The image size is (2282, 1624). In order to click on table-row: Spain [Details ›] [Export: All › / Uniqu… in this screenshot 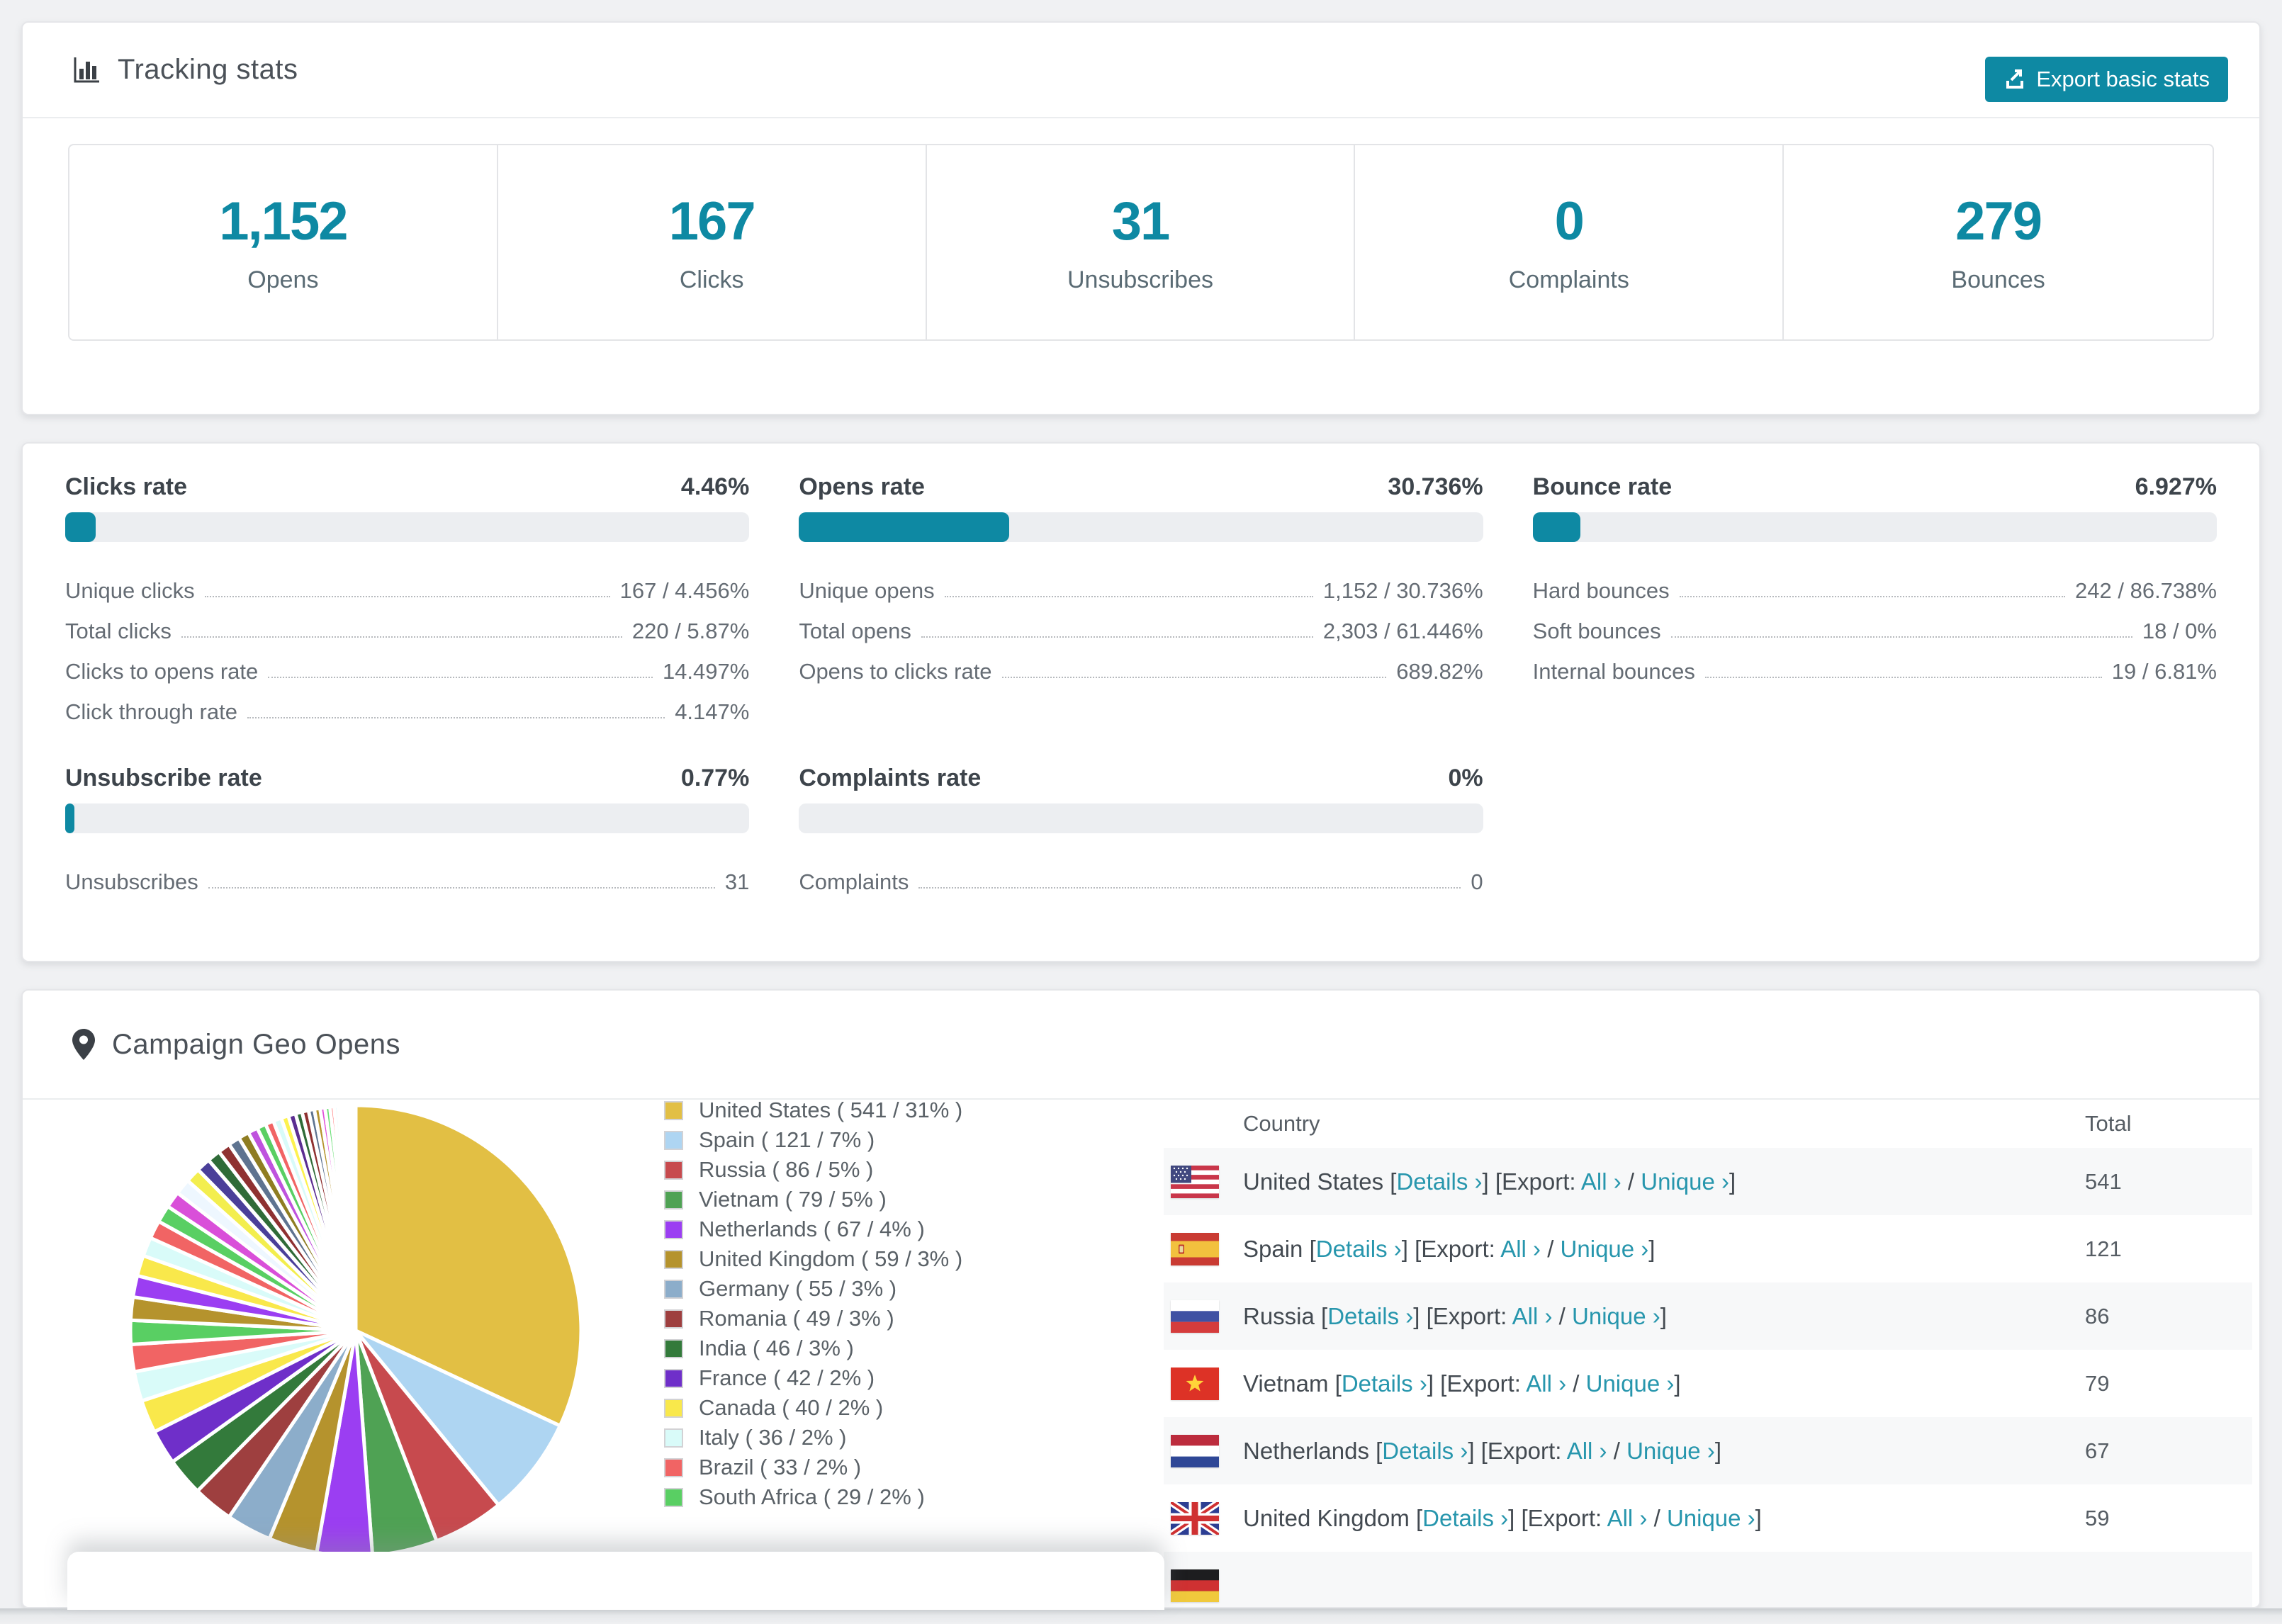, I will do `click(1708, 1248)`.